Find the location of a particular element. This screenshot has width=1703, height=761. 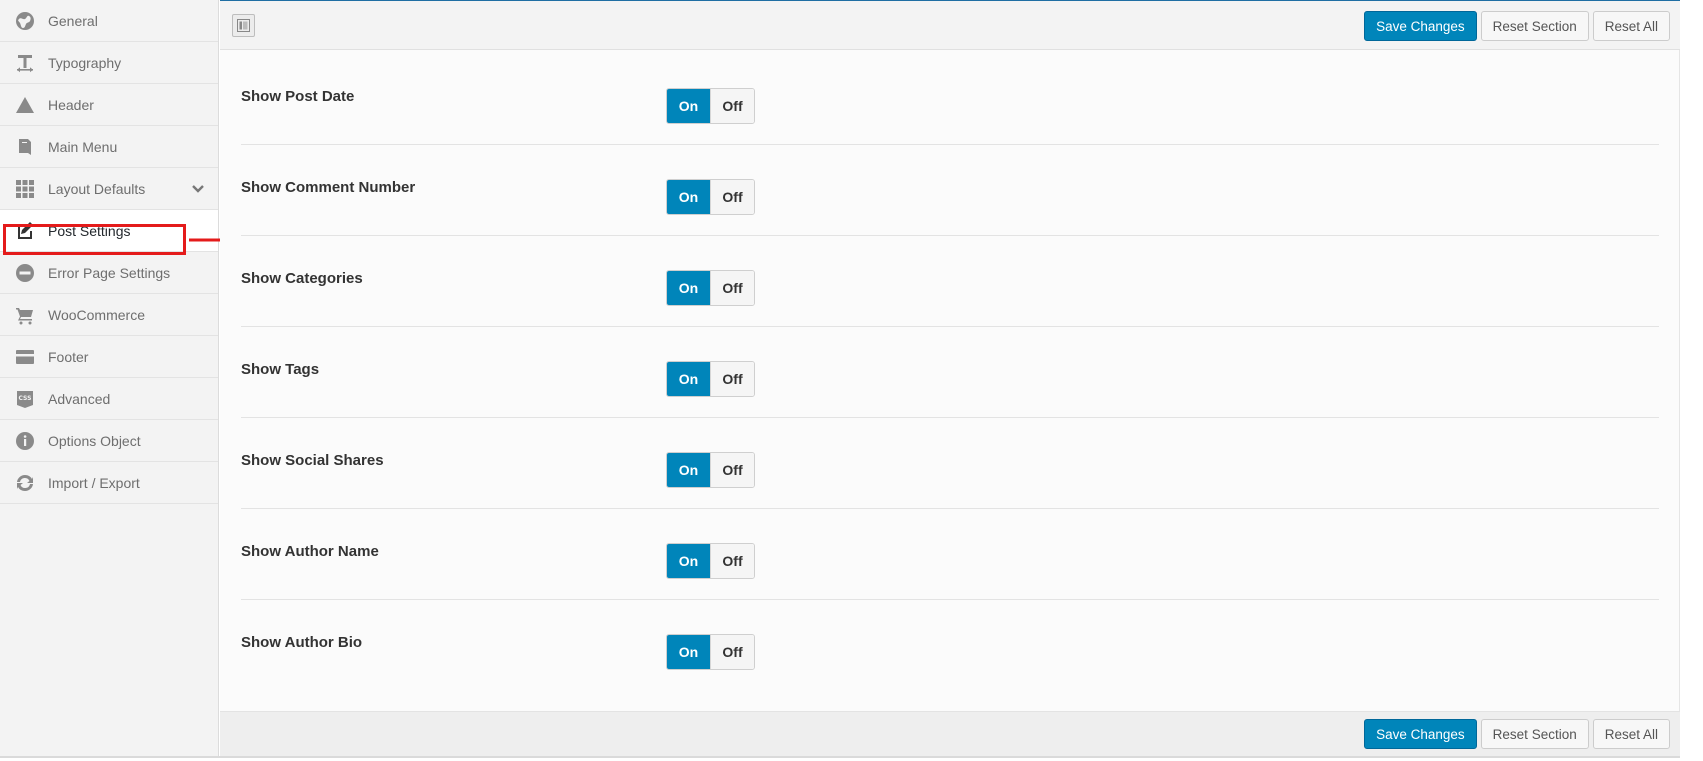

edit-icon is located at coordinates (25, 231).